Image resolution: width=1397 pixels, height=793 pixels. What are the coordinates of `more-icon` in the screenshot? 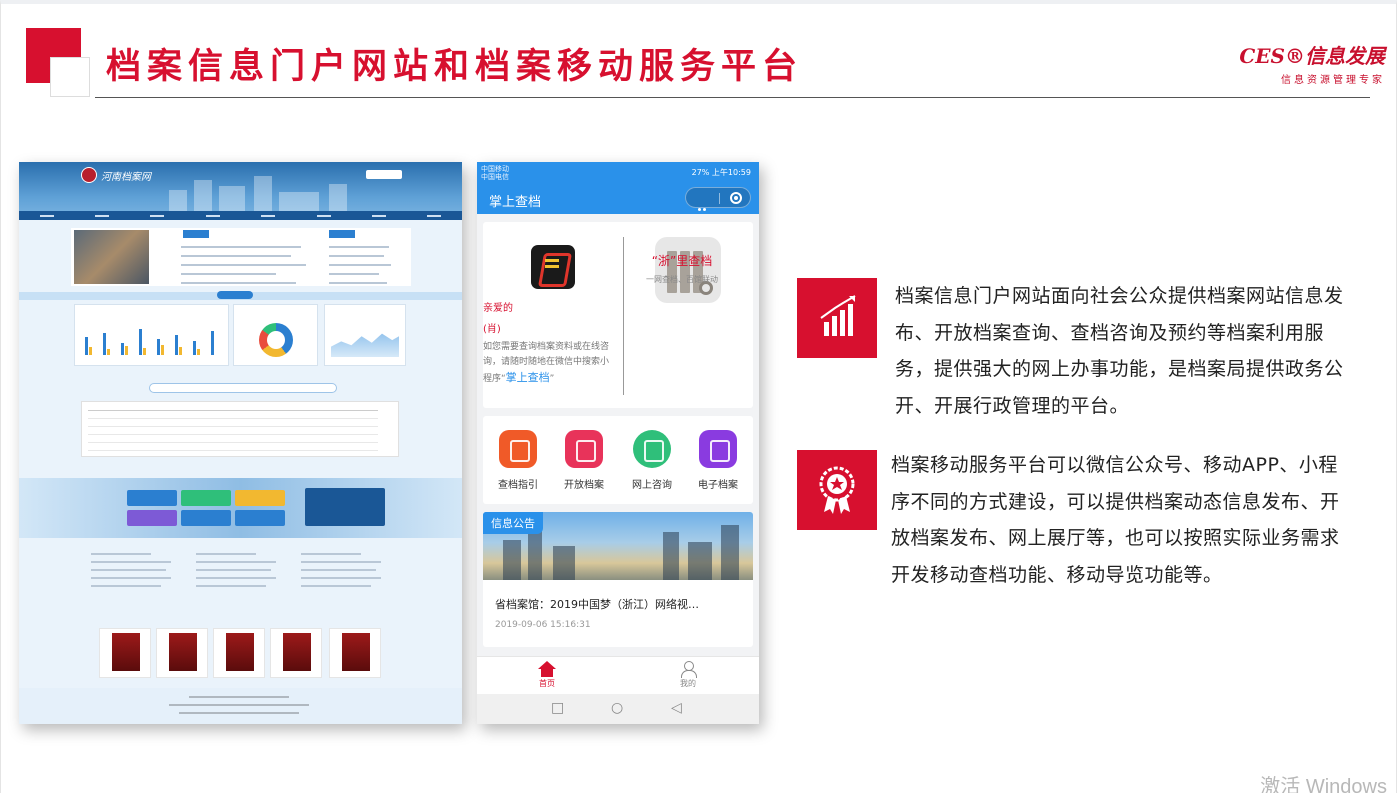 It's located at (705, 213).